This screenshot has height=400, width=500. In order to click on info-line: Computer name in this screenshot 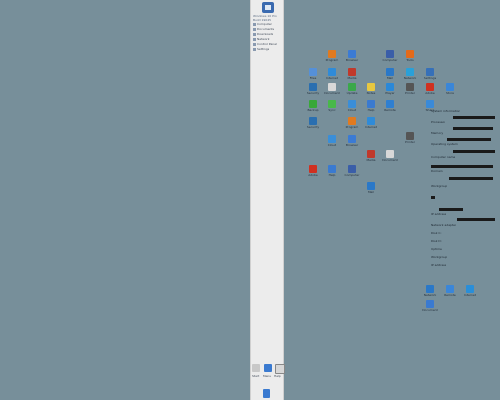, I will do `click(443, 157)`.